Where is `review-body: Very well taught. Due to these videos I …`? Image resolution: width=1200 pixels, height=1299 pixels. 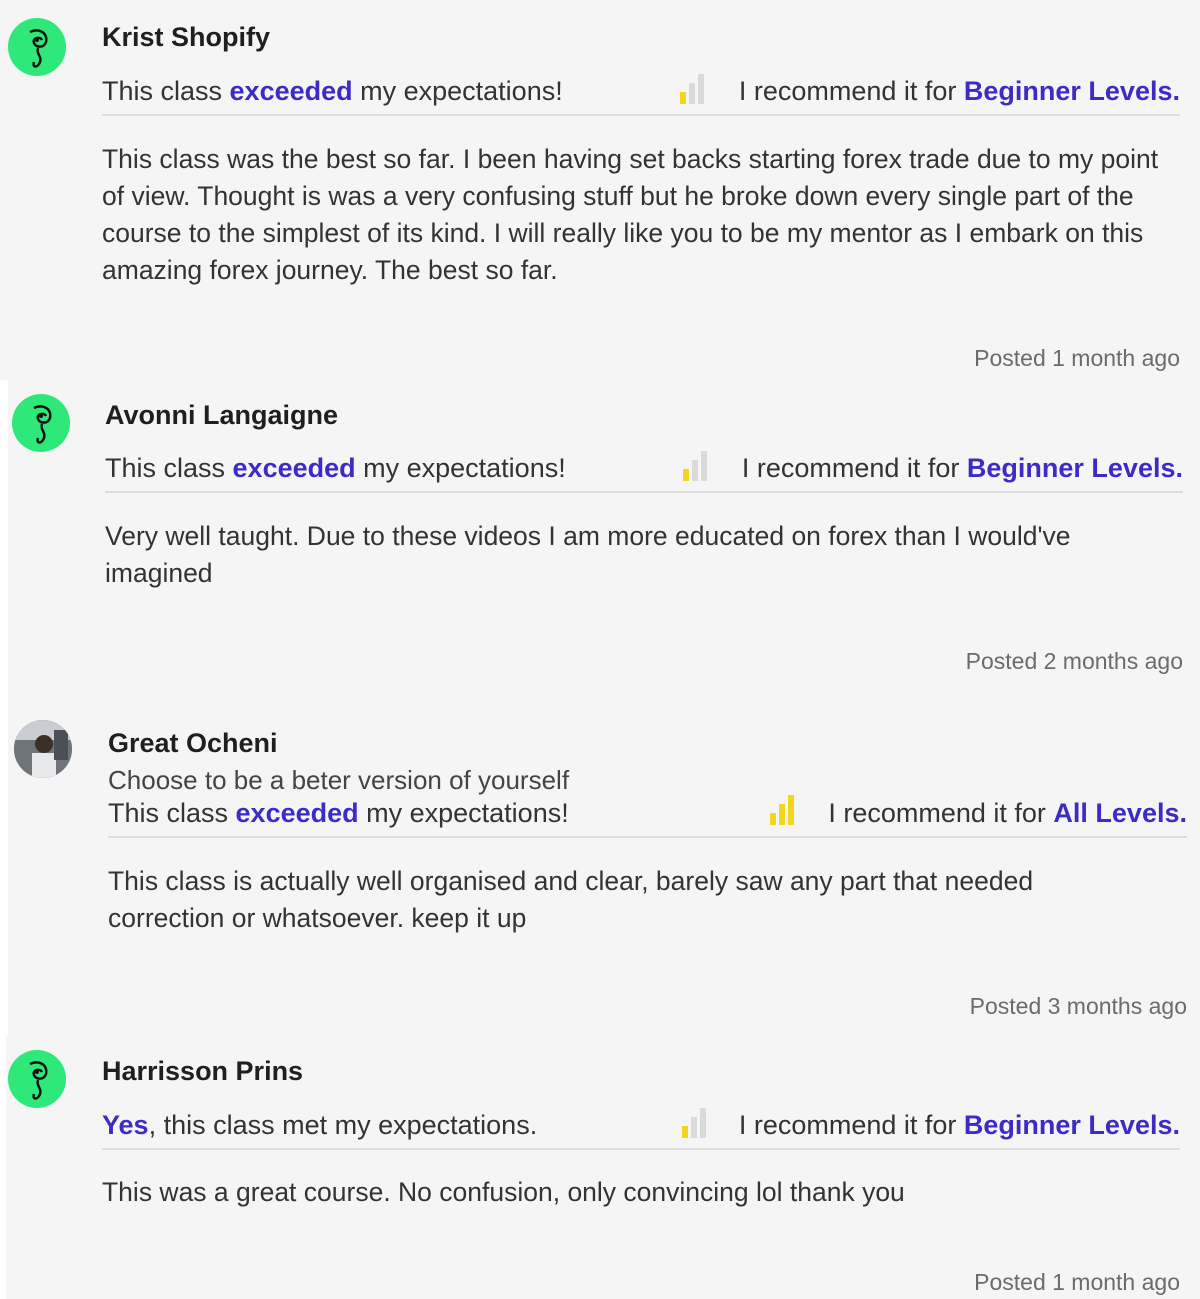
review-body: Very well taught. Due to these videos I … is located at coordinates (588, 554).